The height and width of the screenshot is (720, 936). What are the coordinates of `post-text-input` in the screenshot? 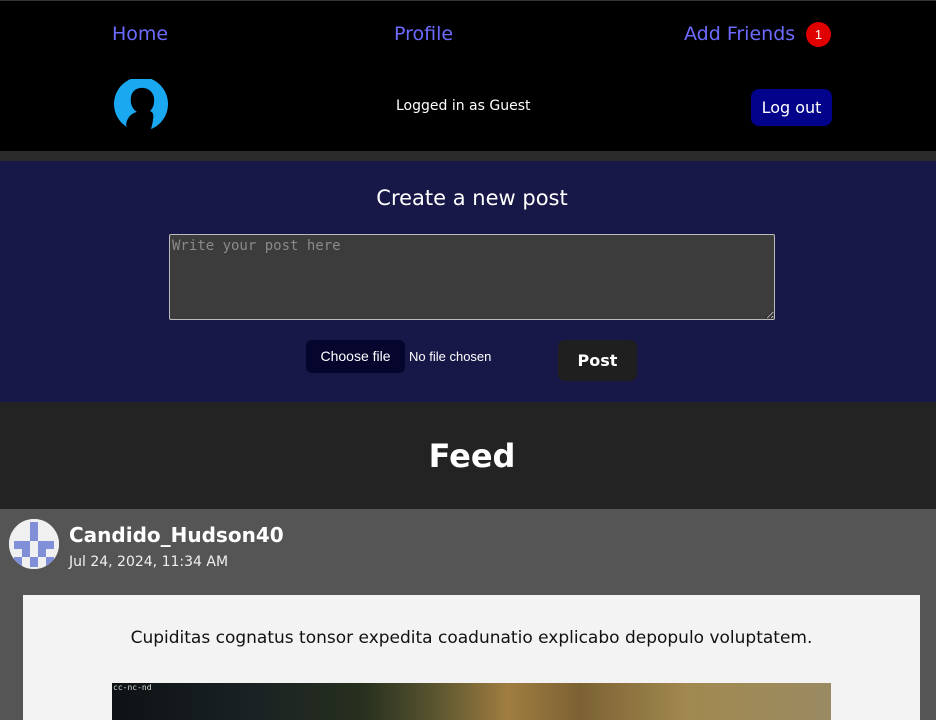 It's located at (472, 277).